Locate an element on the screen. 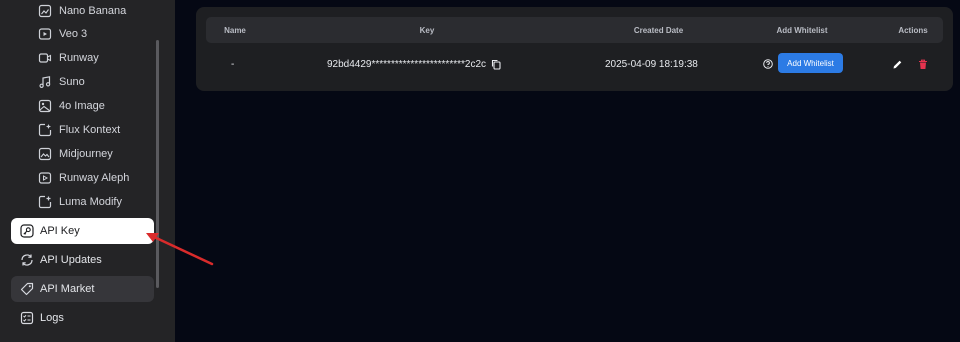 Image resolution: width=960 pixels, height=342 pixels. tag-icon is located at coordinates (27, 289).